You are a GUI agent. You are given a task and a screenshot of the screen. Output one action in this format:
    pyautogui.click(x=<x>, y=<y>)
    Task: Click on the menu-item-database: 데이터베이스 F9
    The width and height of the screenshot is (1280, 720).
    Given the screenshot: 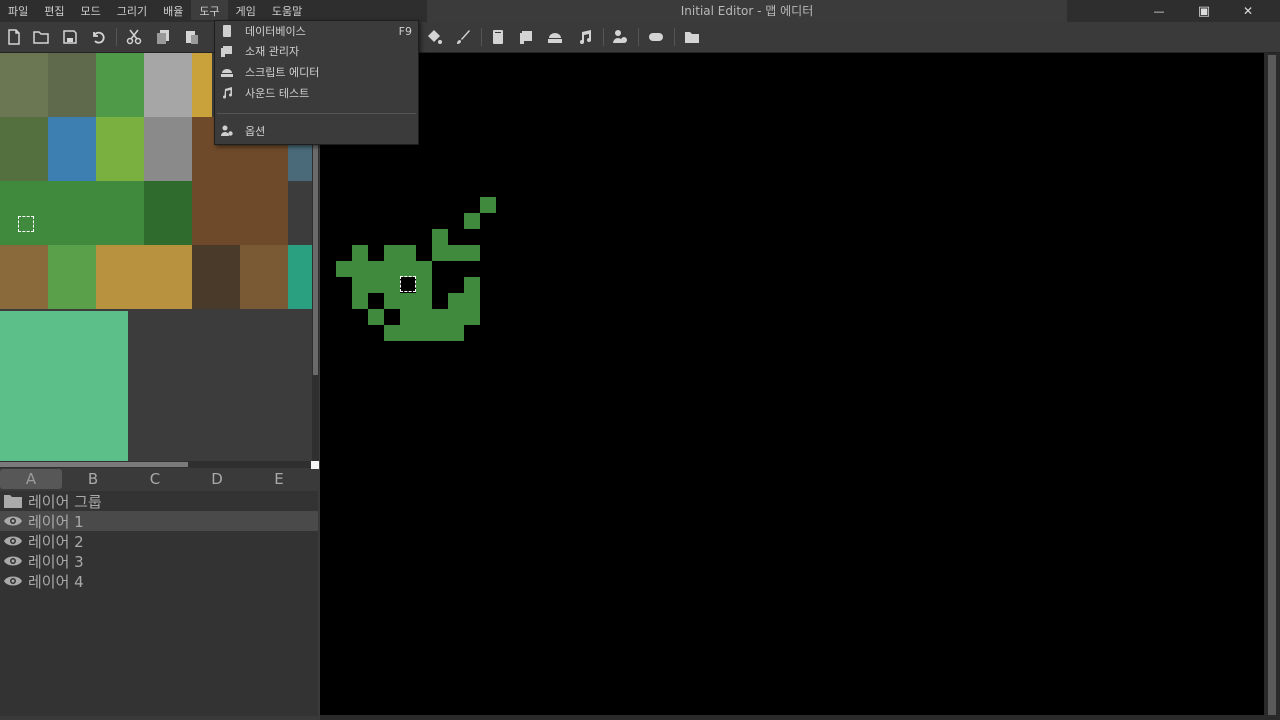 What is the action you would take?
    pyautogui.click(x=316, y=31)
    